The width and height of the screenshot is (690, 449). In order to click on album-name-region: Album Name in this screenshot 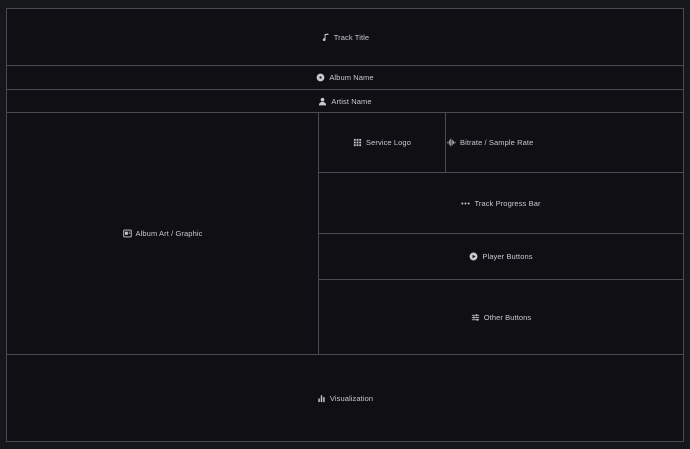, I will do `click(345, 77)`.